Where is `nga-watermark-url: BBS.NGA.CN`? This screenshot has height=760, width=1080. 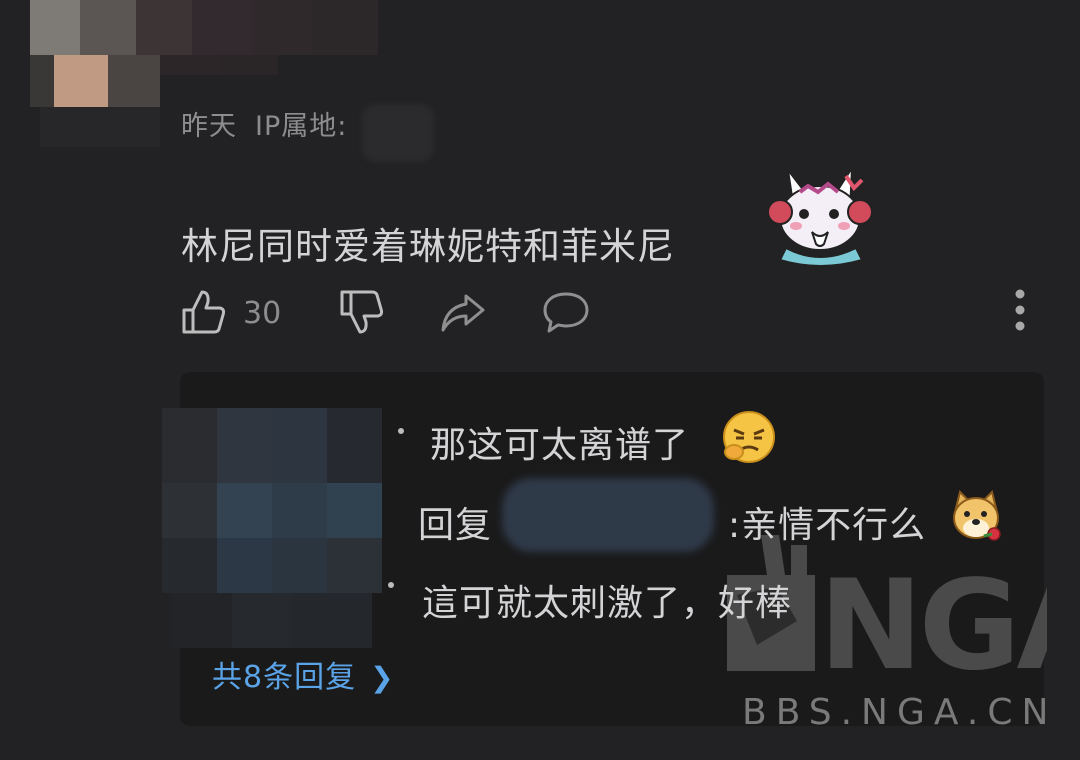 nga-watermark-url: BBS.NGA.CN is located at coordinates (900, 712).